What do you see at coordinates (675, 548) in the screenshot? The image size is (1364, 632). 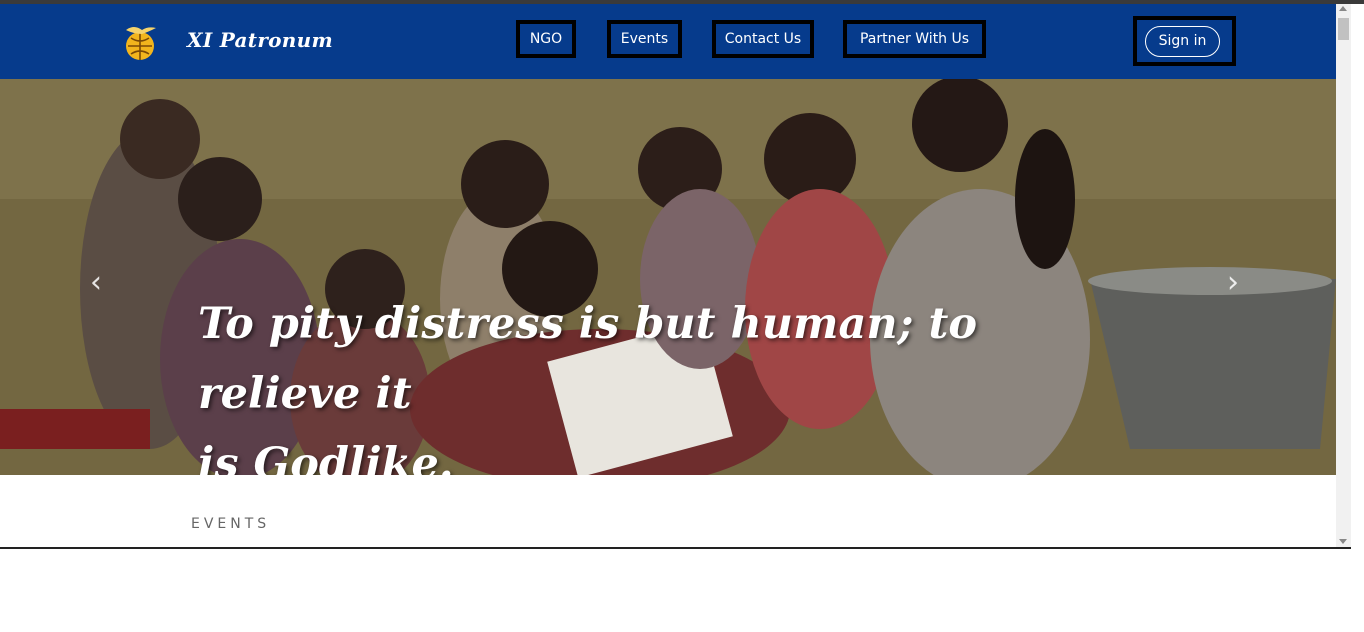 I see `viewport-bottom-border` at bounding box center [675, 548].